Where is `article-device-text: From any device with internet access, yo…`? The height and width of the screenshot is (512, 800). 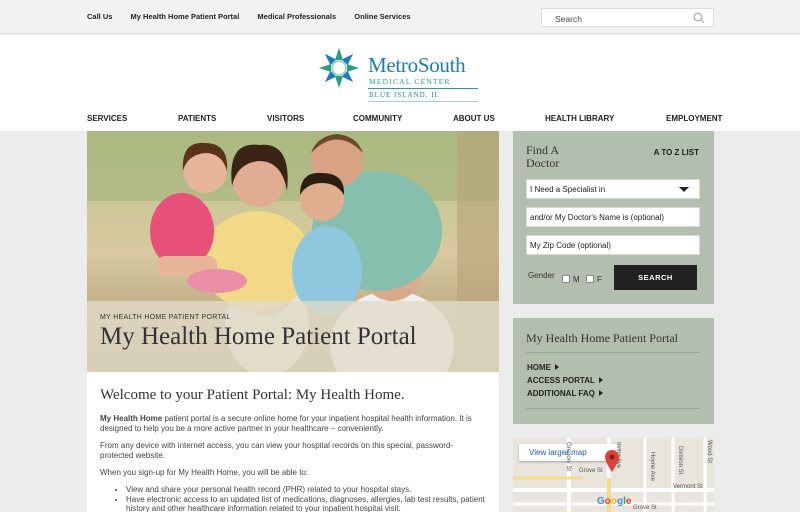 article-device-text: From any device with internet access, yo… is located at coordinates (277, 450).